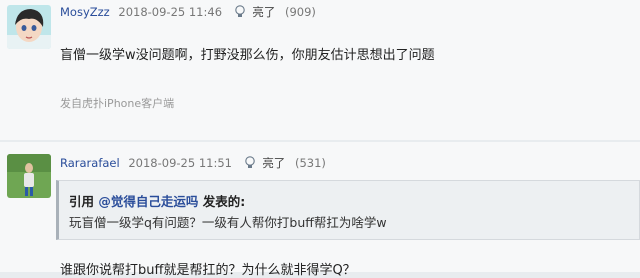  I want to click on post-meta: Rararafael 2018-09-25 11:51 亮了 (531), so click(193, 163).